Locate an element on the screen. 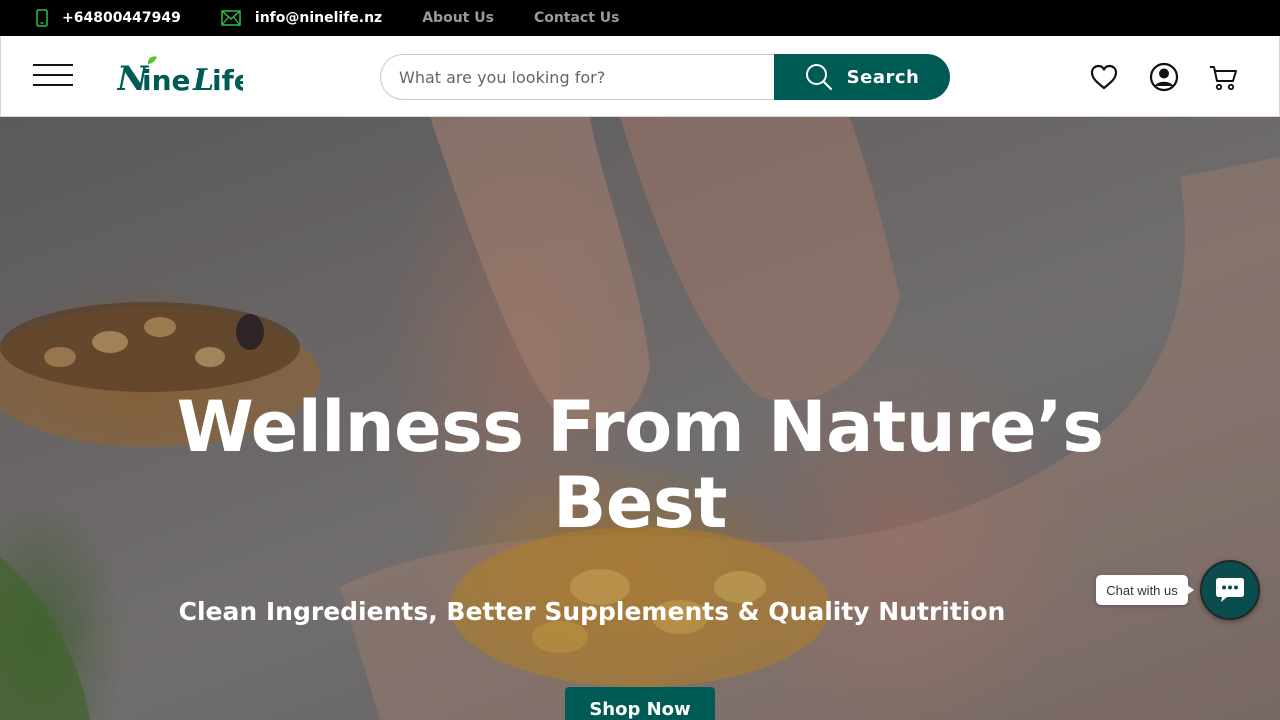 The height and width of the screenshot is (720, 1280). chat-button is located at coordinates (1230, 590).